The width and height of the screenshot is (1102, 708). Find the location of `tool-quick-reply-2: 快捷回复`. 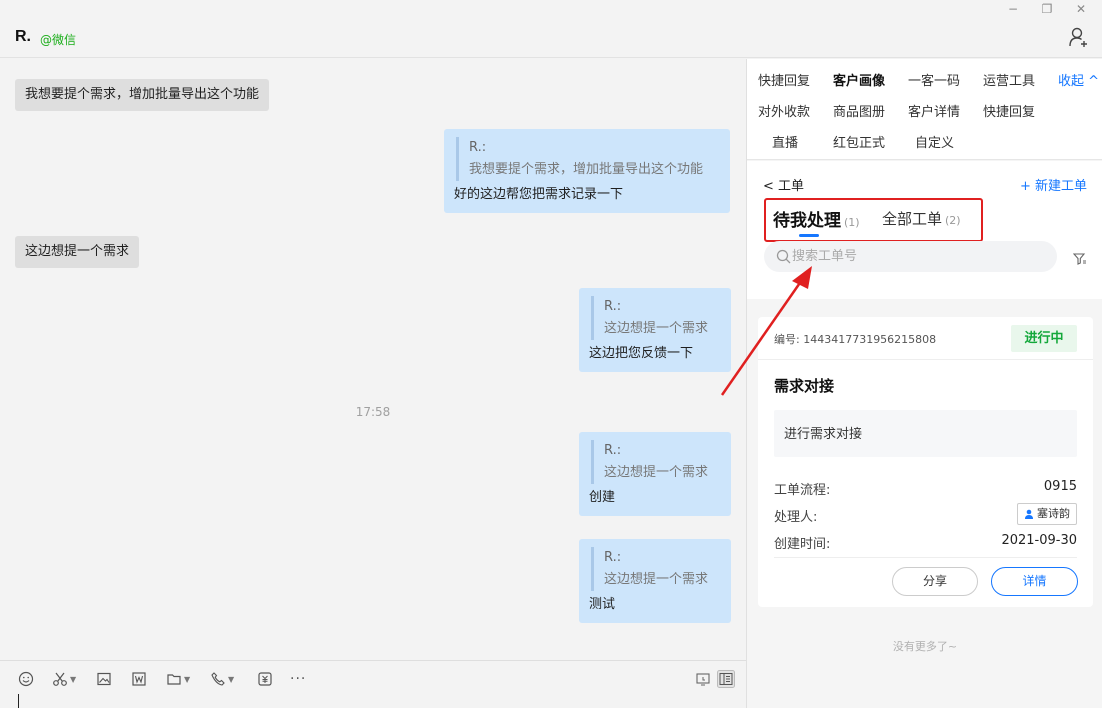

tool-quick-reply-2: 快捷回复 is located at coordinates (1009, 110).